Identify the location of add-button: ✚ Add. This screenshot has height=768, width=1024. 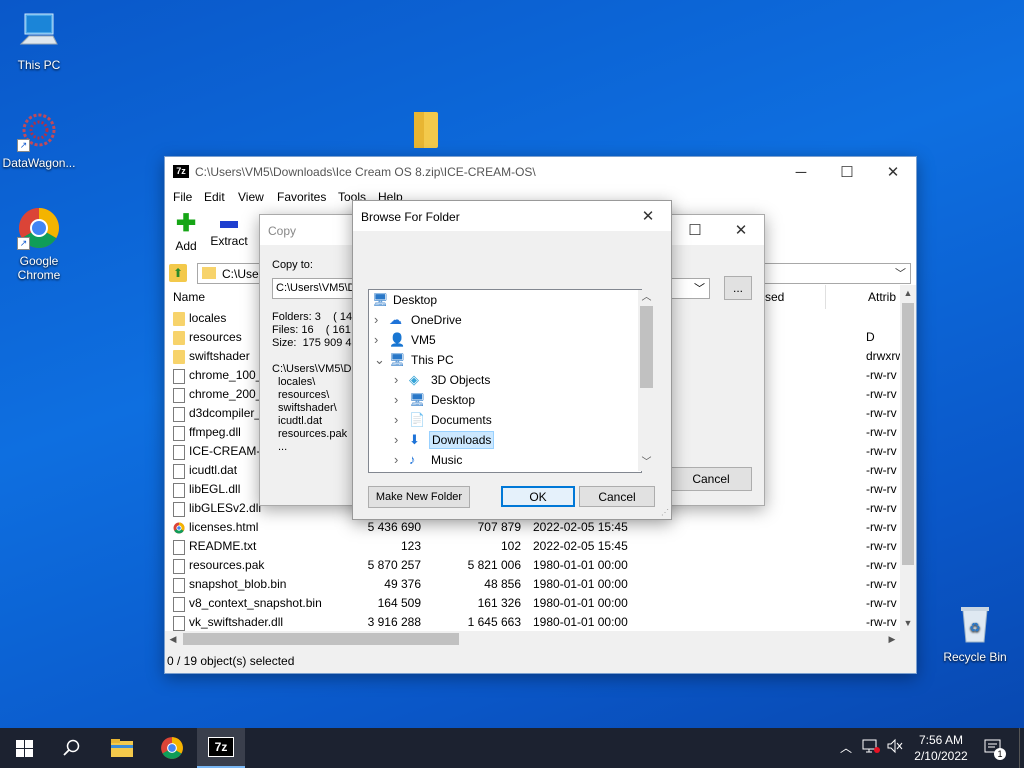
(186, 232).